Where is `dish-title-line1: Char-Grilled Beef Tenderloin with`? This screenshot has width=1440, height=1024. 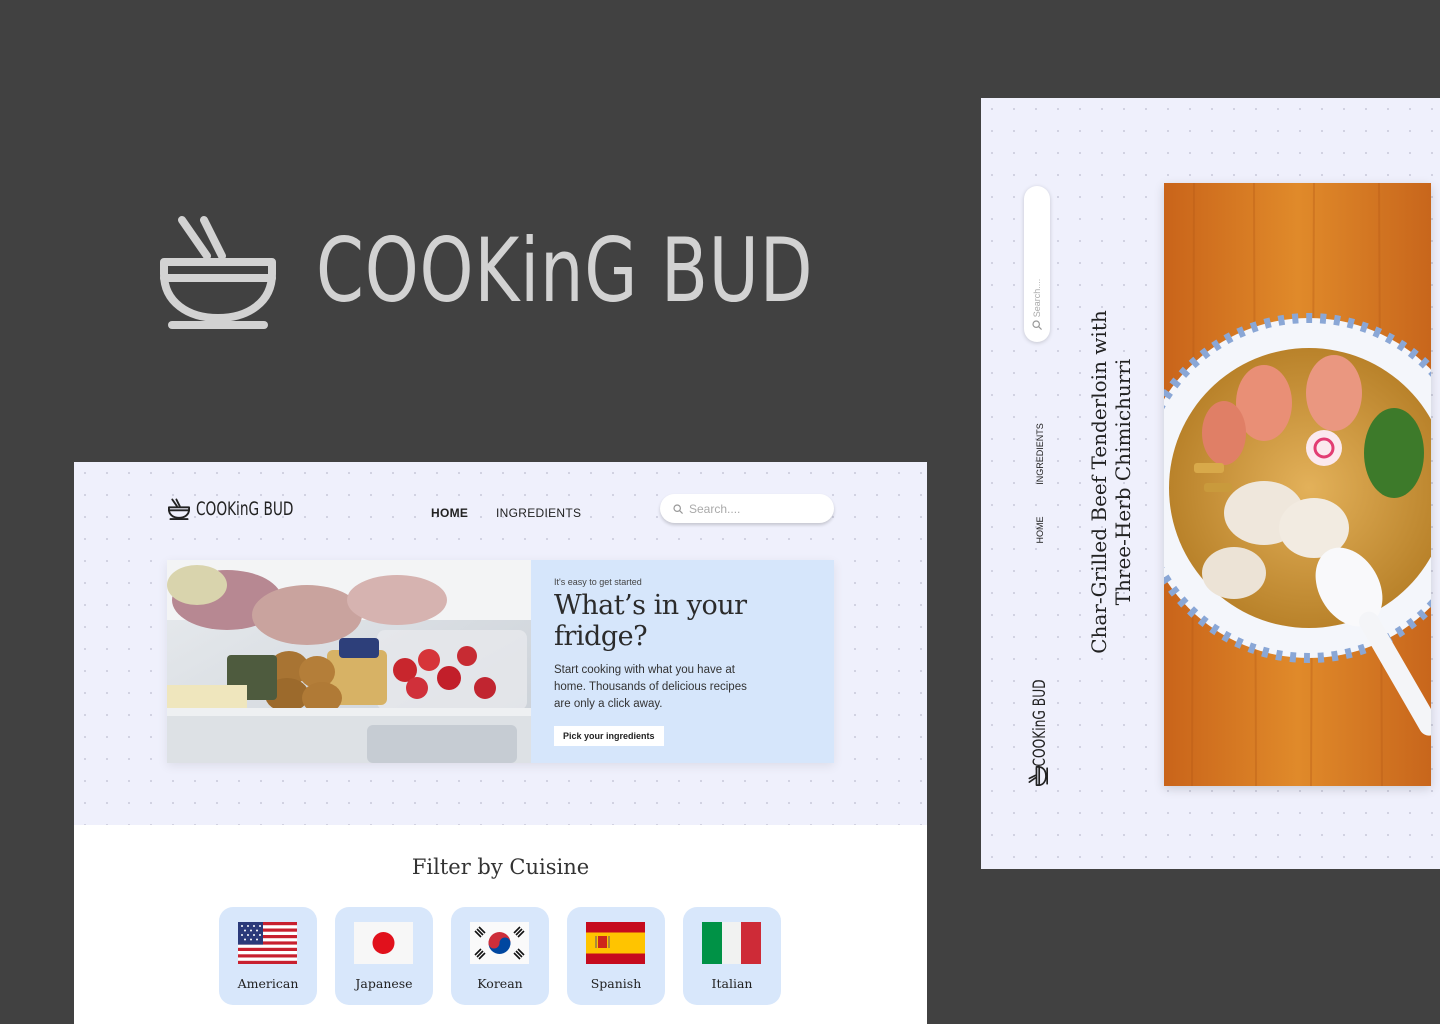 dish-title-line1: Char-Grilled Beef Tenderloin with is located at coordinates (1099, 482).